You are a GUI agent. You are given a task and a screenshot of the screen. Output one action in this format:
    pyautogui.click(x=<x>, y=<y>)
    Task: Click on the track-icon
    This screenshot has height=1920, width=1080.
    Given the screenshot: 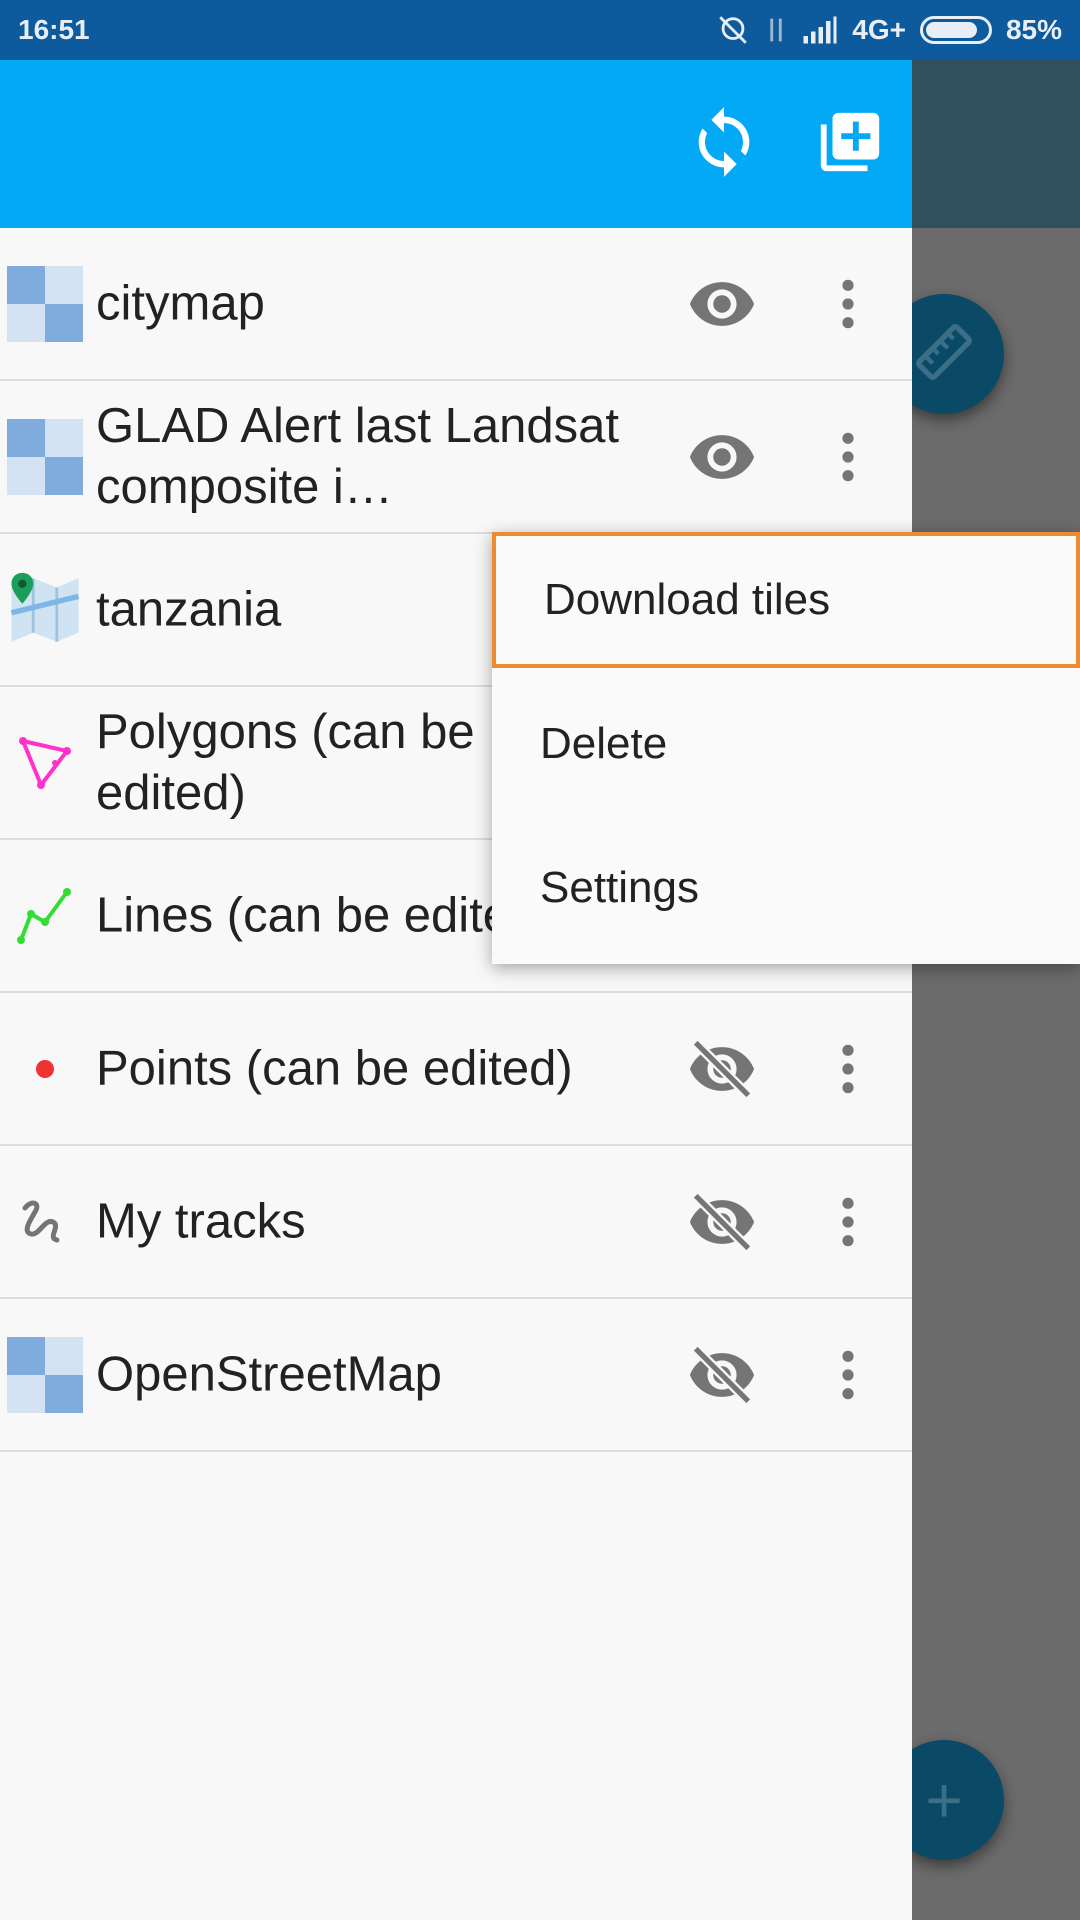 What is the action you would take?
    pyautogui.click(x=45, y=1222)
    